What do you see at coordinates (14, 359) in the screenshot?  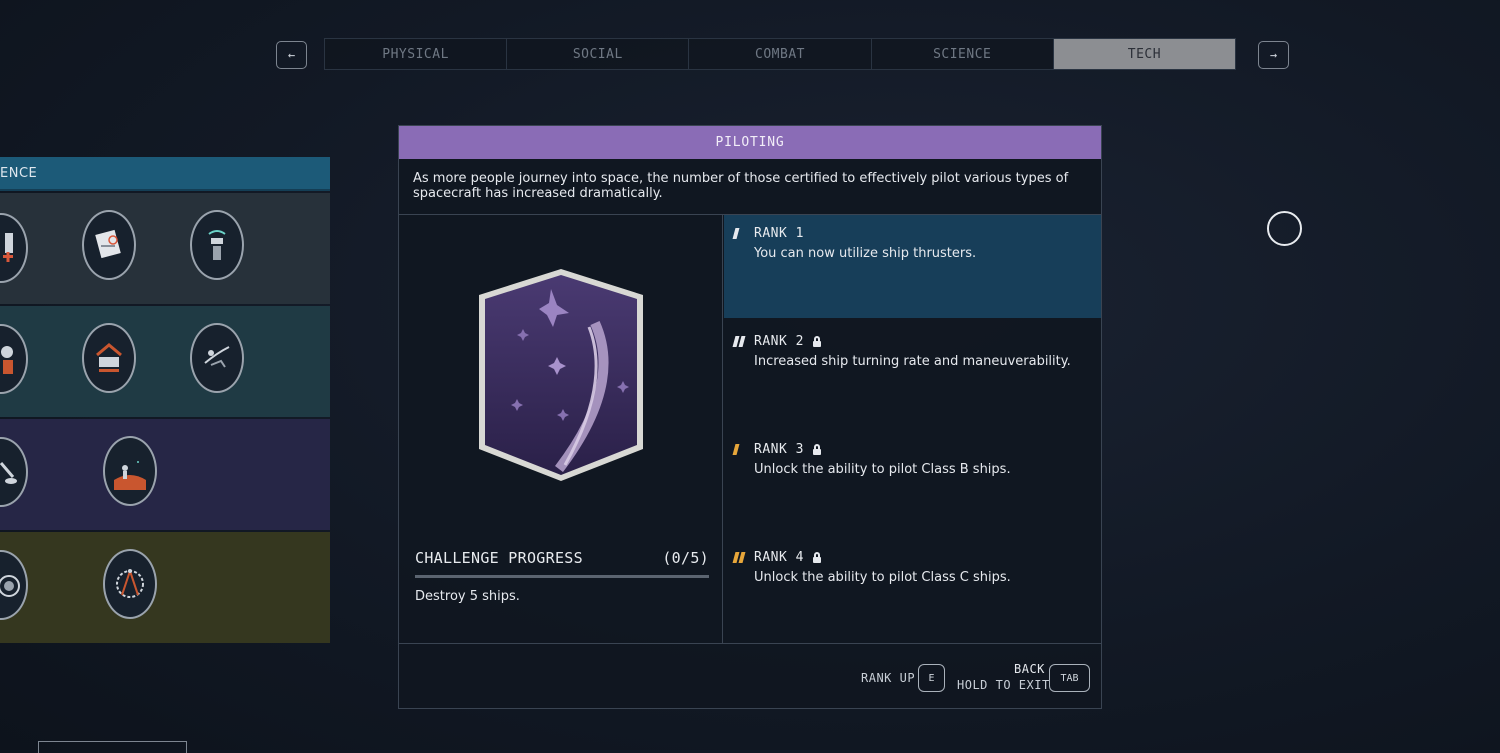 I see `robot-icon` at bounding box center [14, 359].